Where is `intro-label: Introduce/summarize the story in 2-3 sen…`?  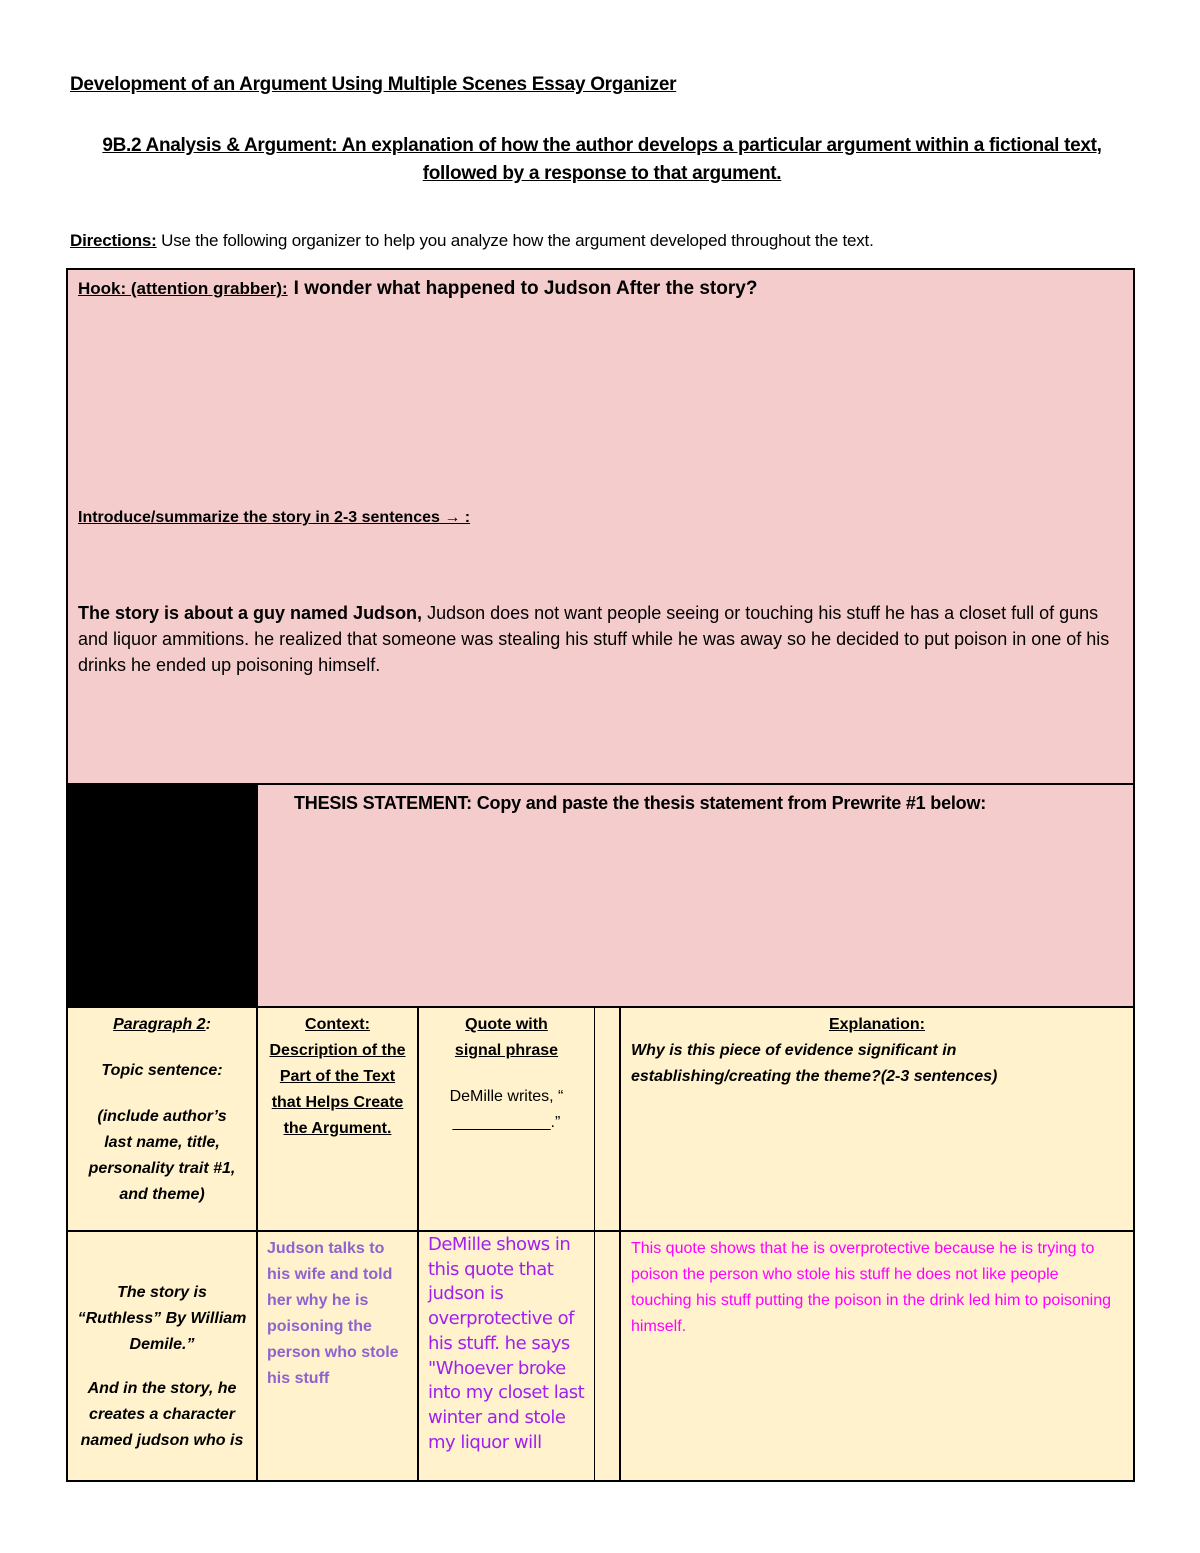
intro-label: Introduce/summarize the story in 2-3 sen… is located at coordinates (274, 517).